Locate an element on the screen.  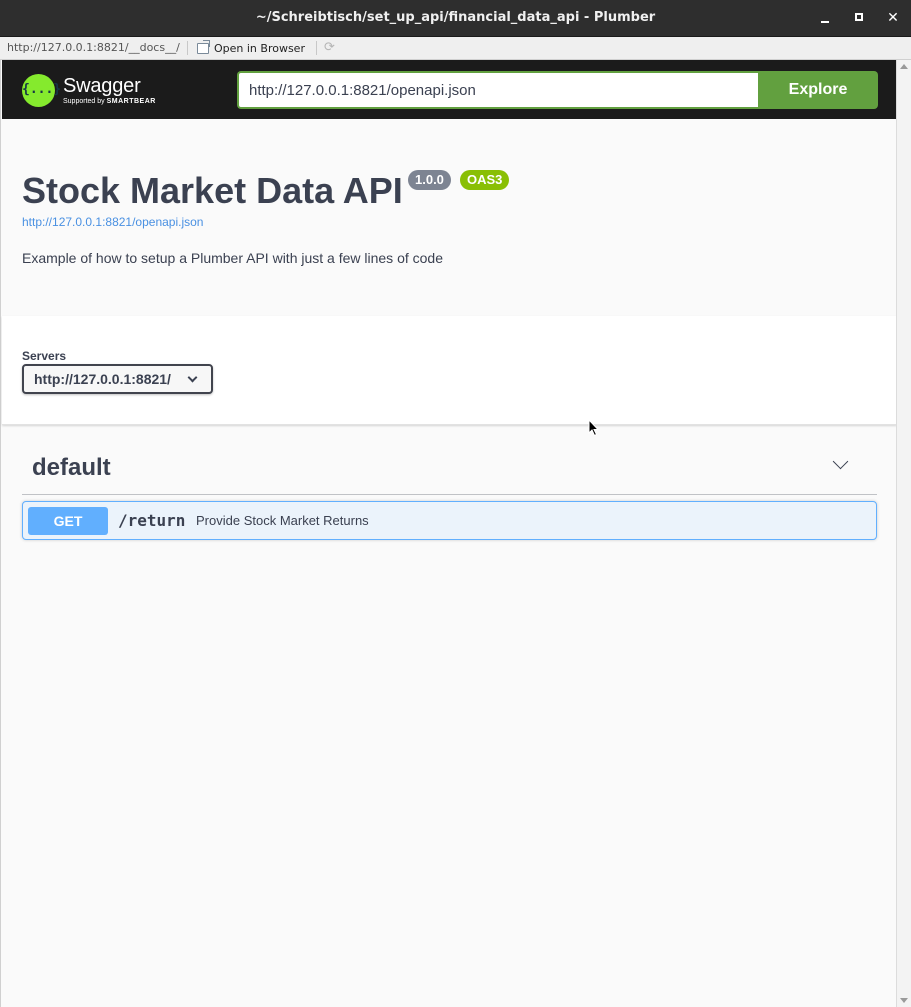
swagger-logo-text: Swagger Supported by SMARTBEAR is located at coordinates (109, 90).